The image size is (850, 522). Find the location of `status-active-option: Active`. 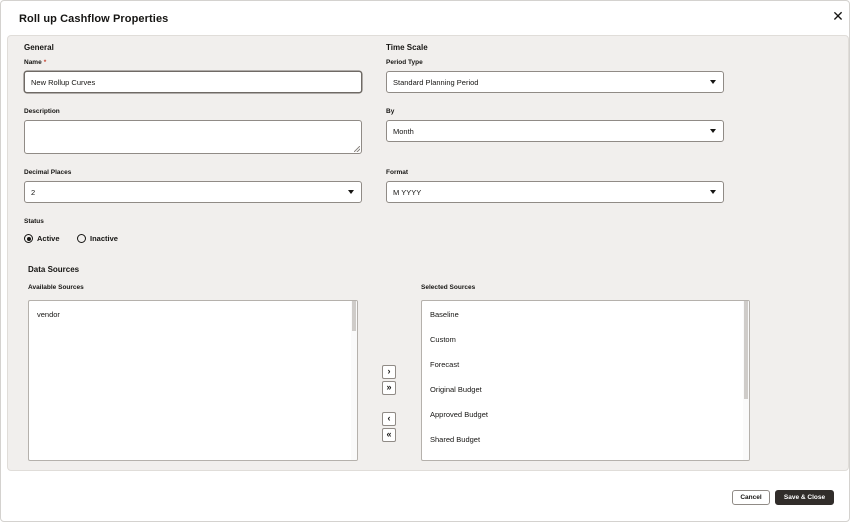

status-active-option: Active is located at coordinates (42, 238).